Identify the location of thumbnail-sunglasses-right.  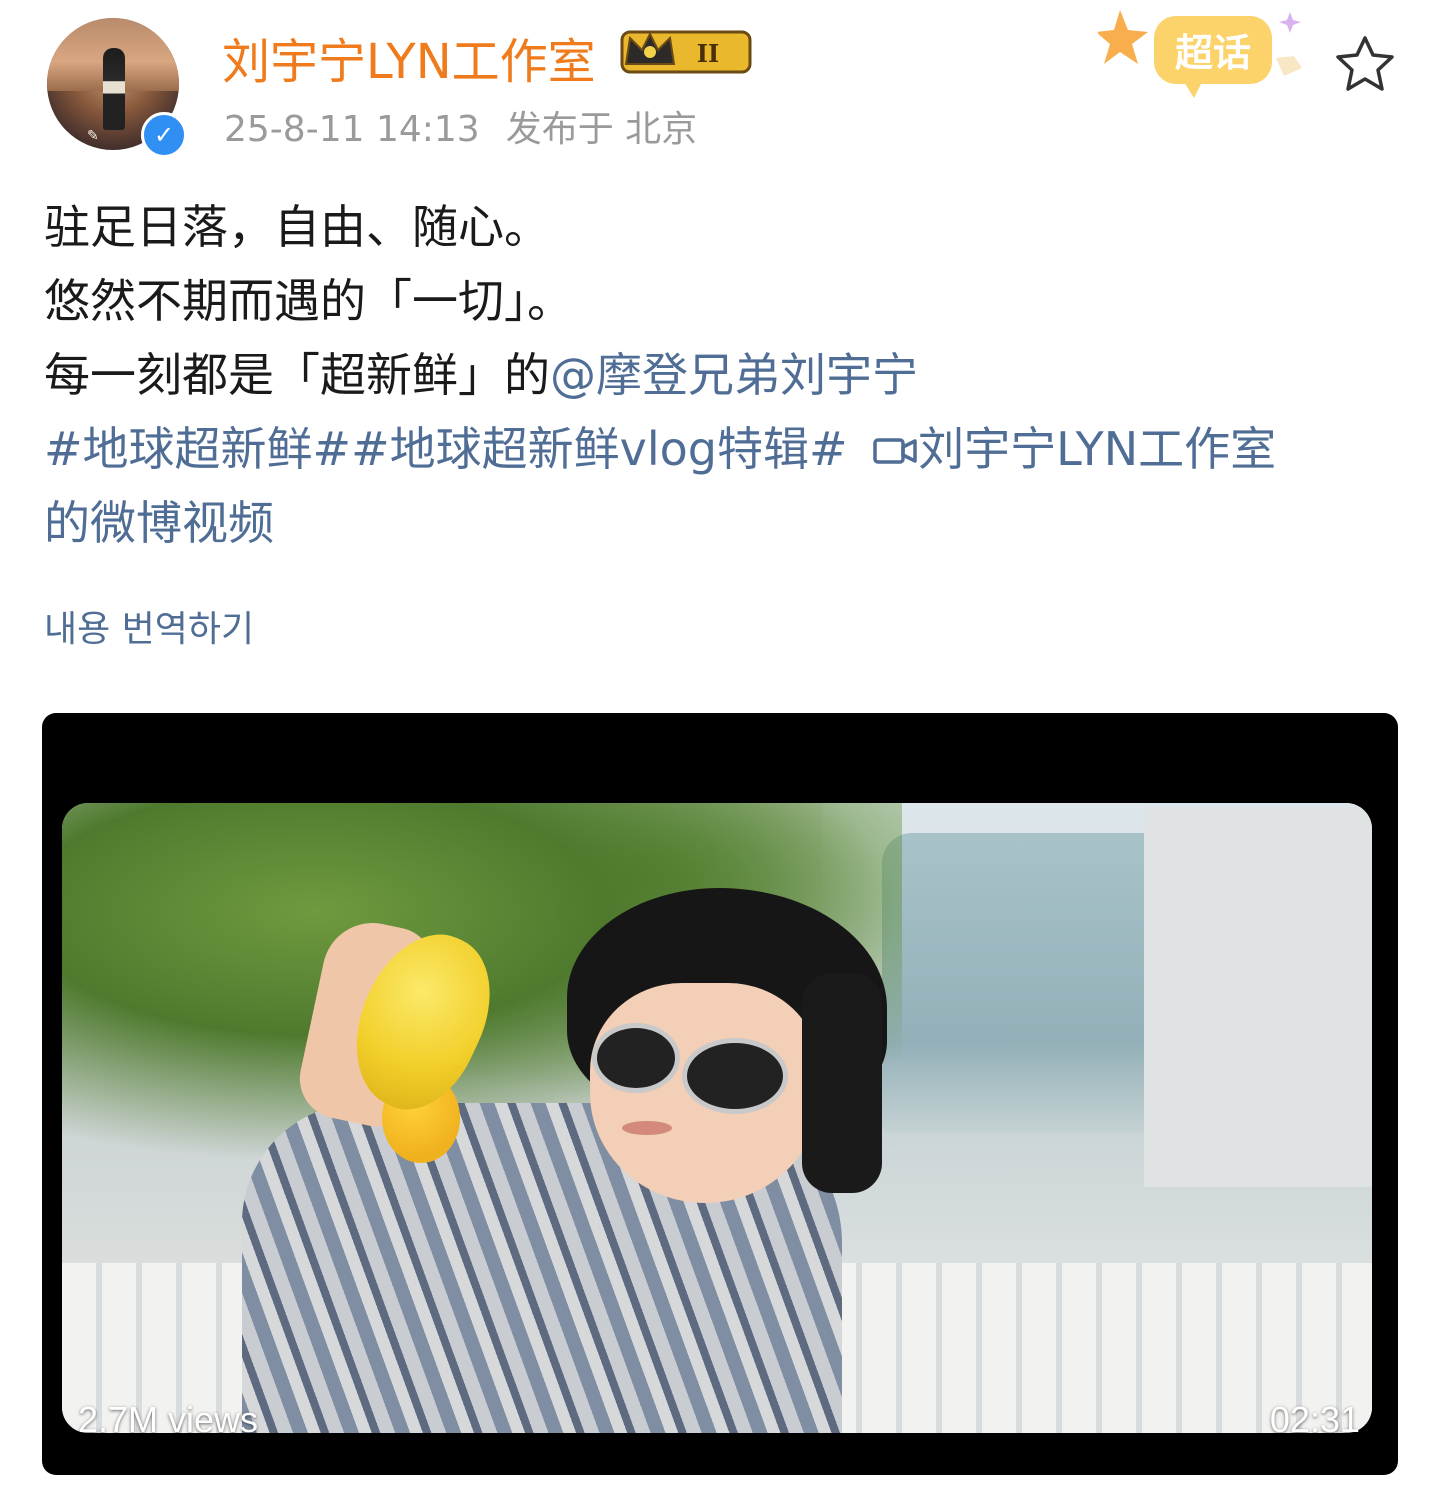
(735, 1076).